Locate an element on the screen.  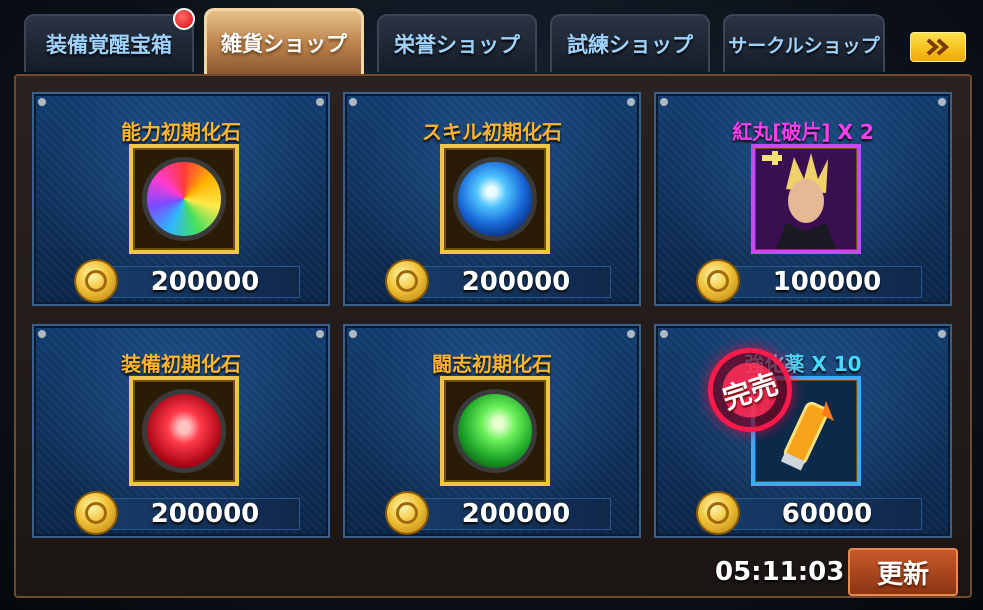
notification-dot-icon is located at coordinates (184, 19).